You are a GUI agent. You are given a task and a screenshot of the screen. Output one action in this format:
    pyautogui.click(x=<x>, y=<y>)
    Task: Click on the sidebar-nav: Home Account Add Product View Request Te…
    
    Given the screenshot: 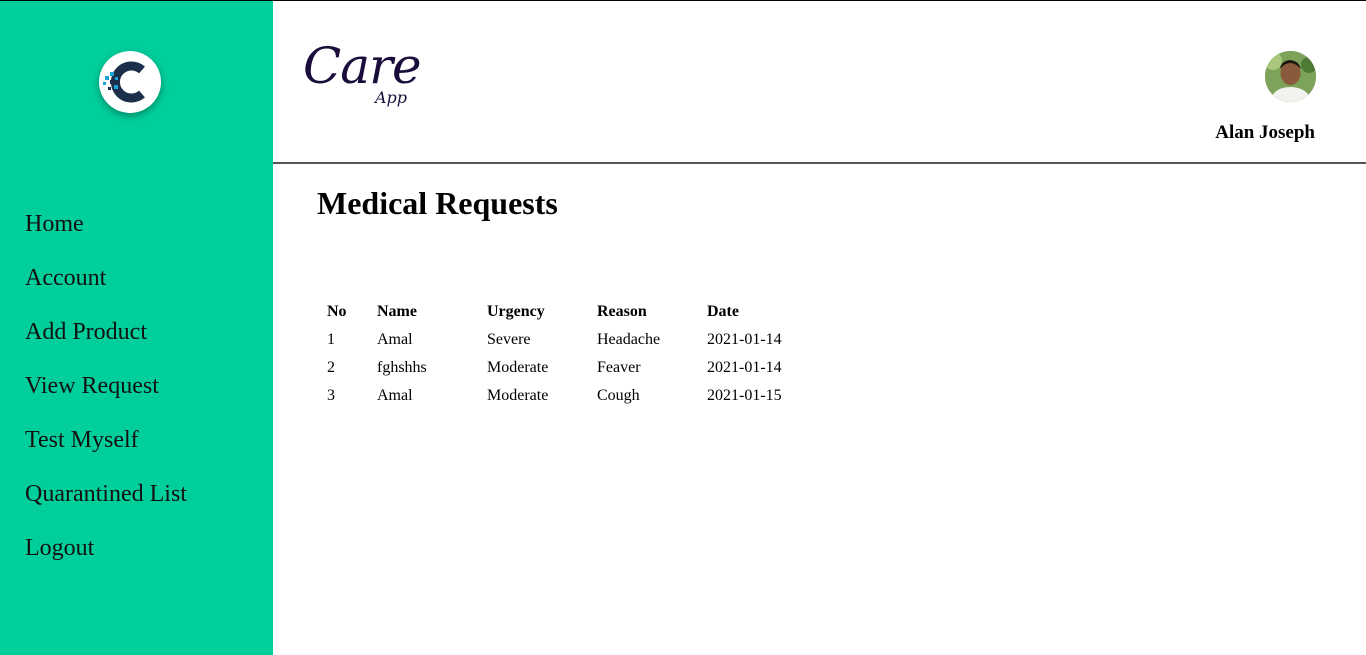 What is the action you would take?
    pyautogui.click(x=106, y=395)
    